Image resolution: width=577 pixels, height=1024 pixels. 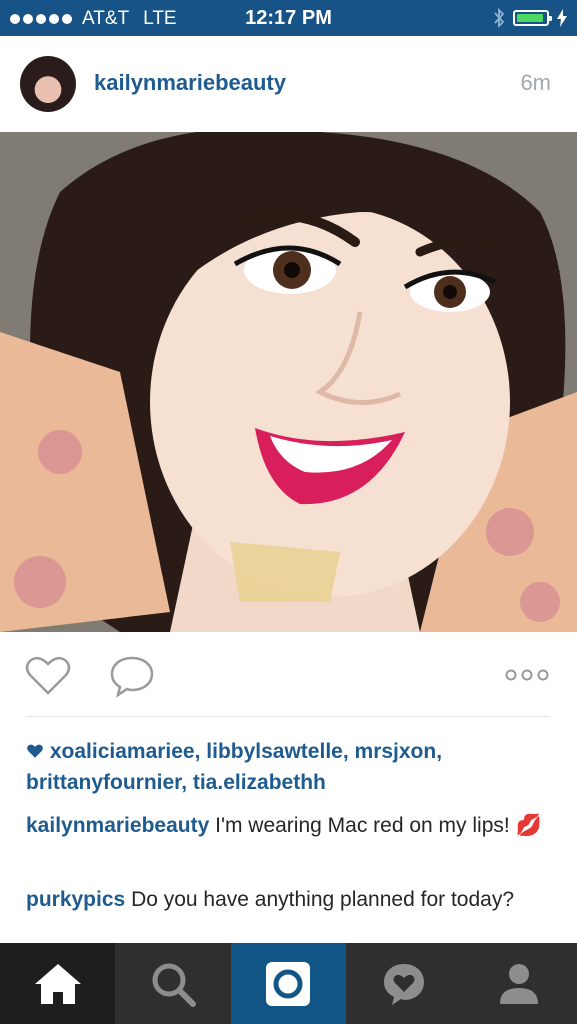 What do you see at coordinates (35, 751) in the screenshot?
I see `filled-heart-icon` at bounding box center [35, 751].